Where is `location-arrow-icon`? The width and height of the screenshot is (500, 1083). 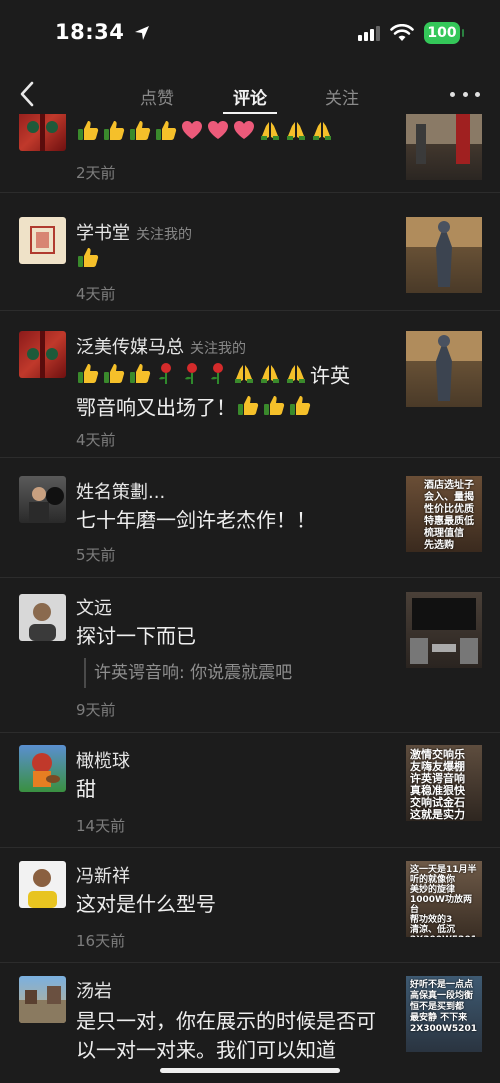 location-arrow-icon is located at coordinates (142, 33).